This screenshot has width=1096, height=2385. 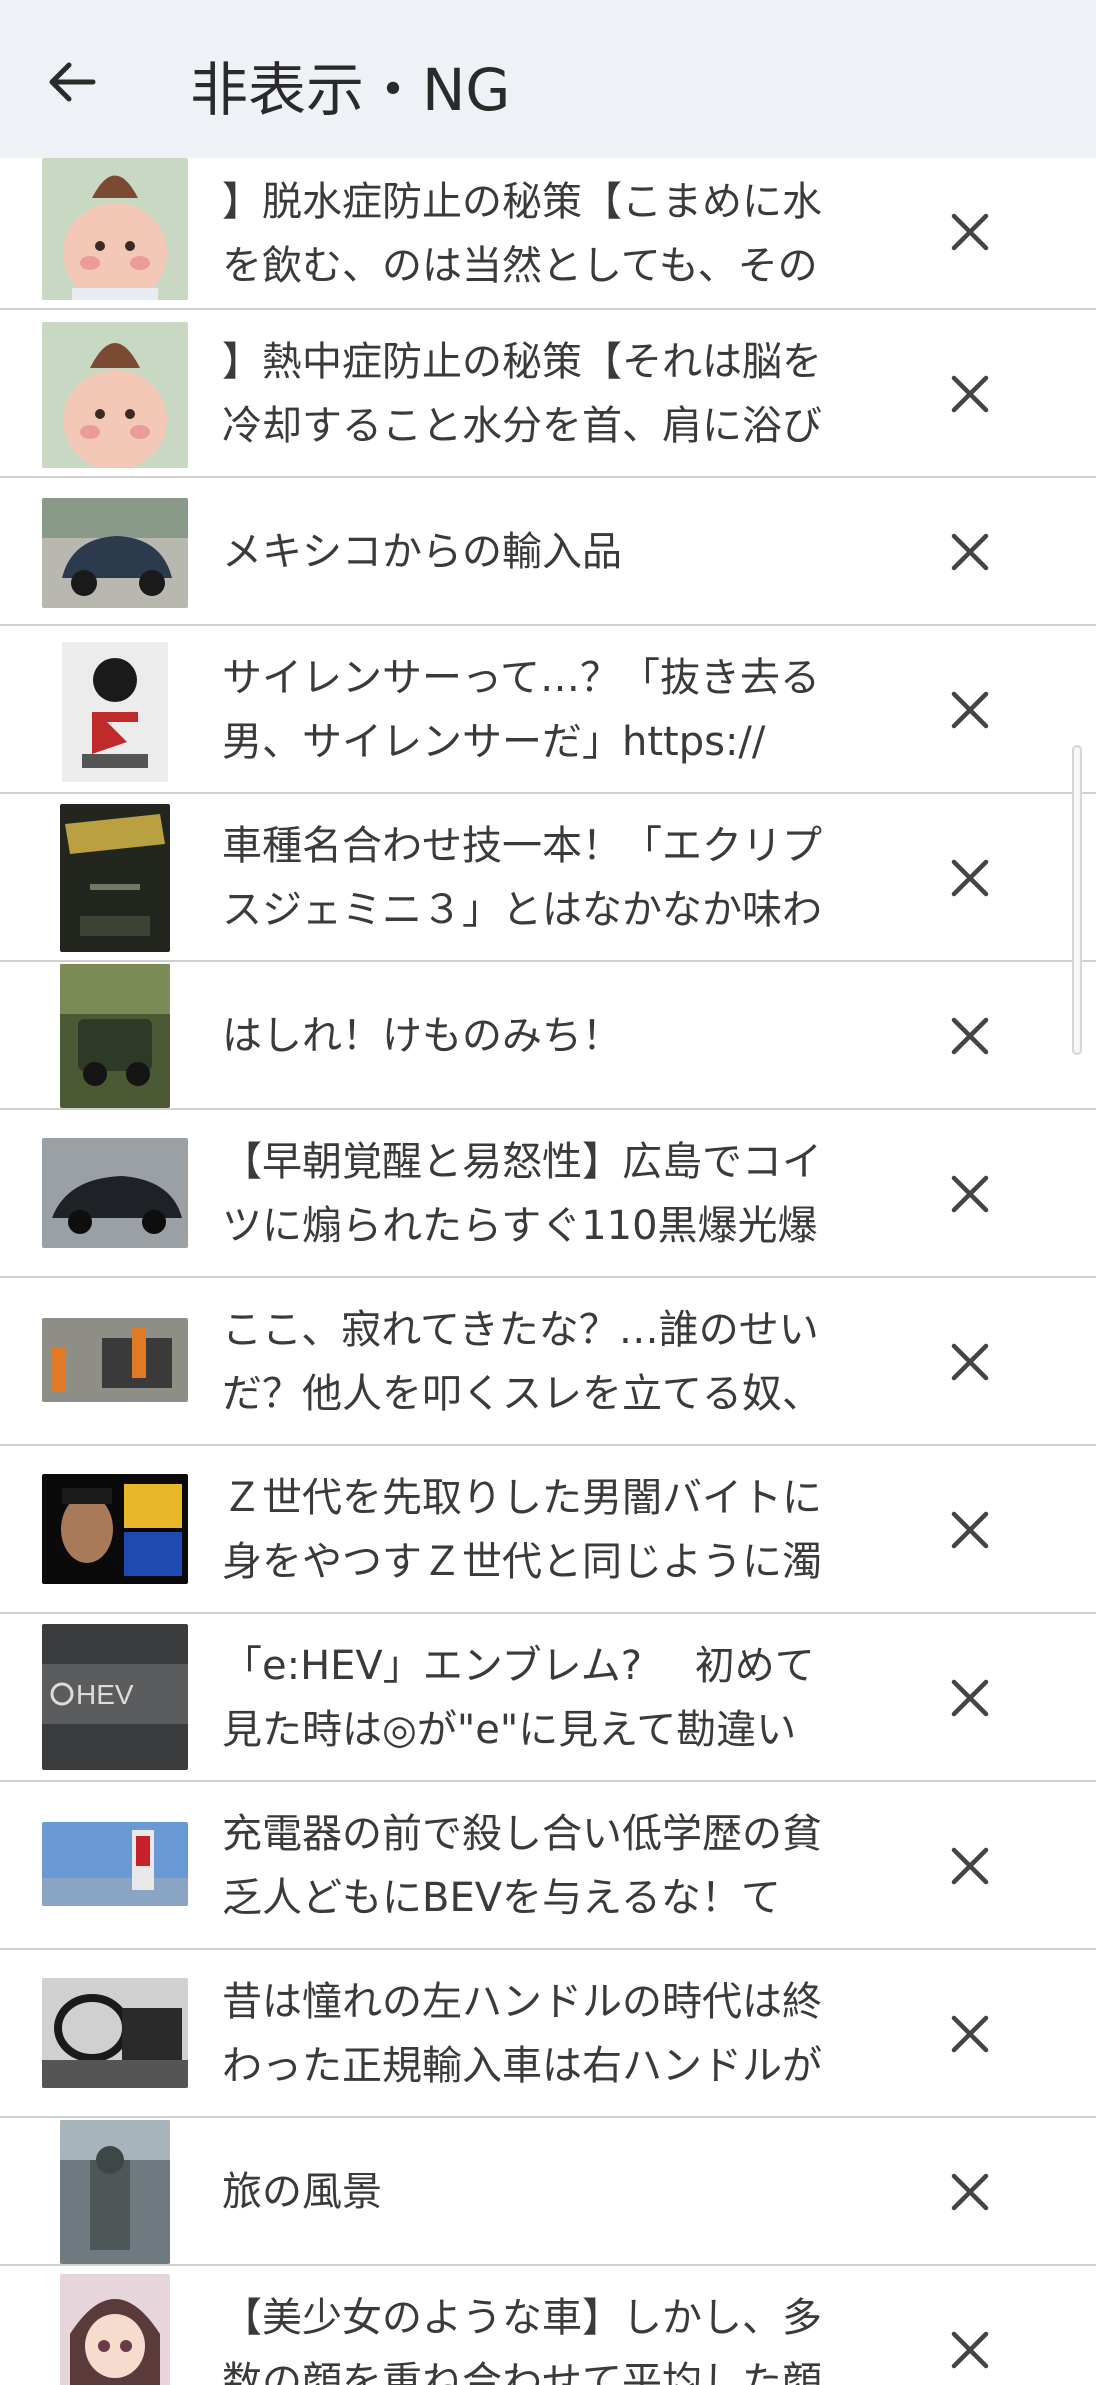 I want to click on list-item: 旅の風景, so click(x=548, y=2192).